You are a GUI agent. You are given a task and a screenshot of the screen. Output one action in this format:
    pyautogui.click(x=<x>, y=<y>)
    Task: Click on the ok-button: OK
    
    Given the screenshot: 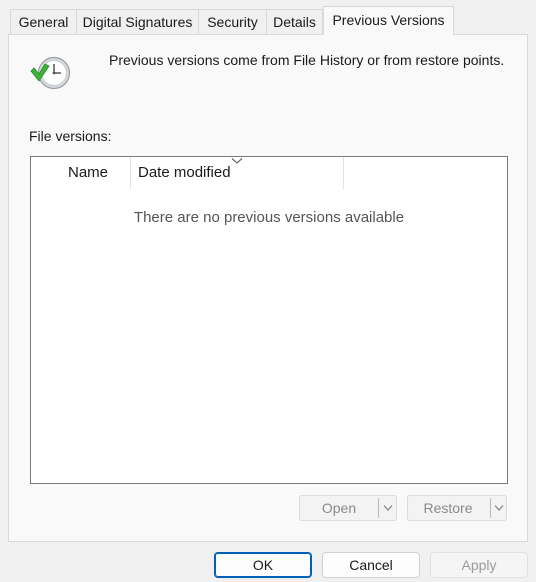 What is the action you would take?
    pyautogui.click(x=263, y=565)
    